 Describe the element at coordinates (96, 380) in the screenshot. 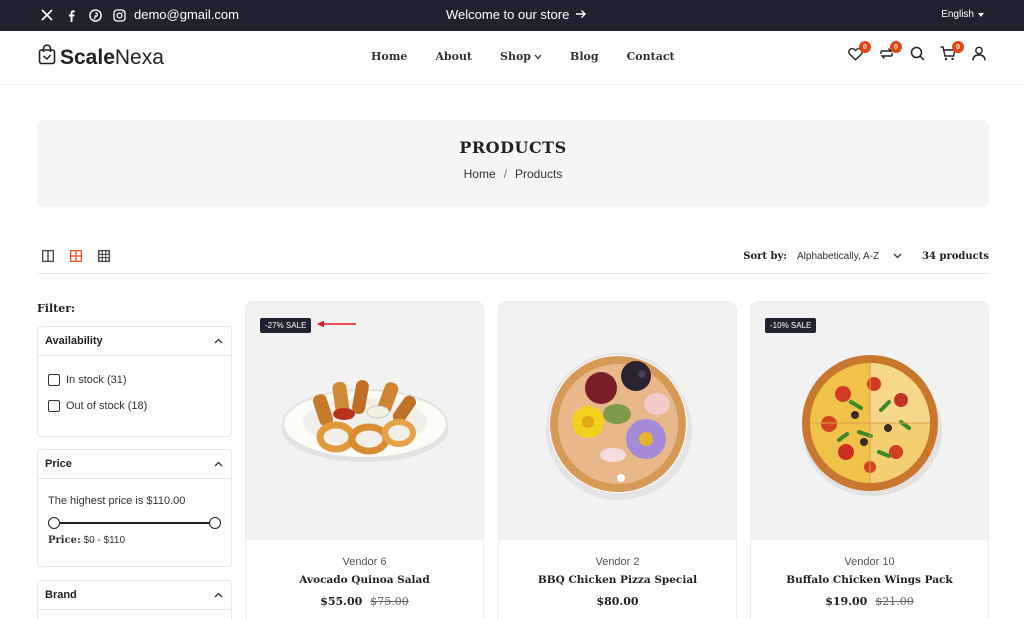

I see `in-stock-label: In stock (31)` at that location.